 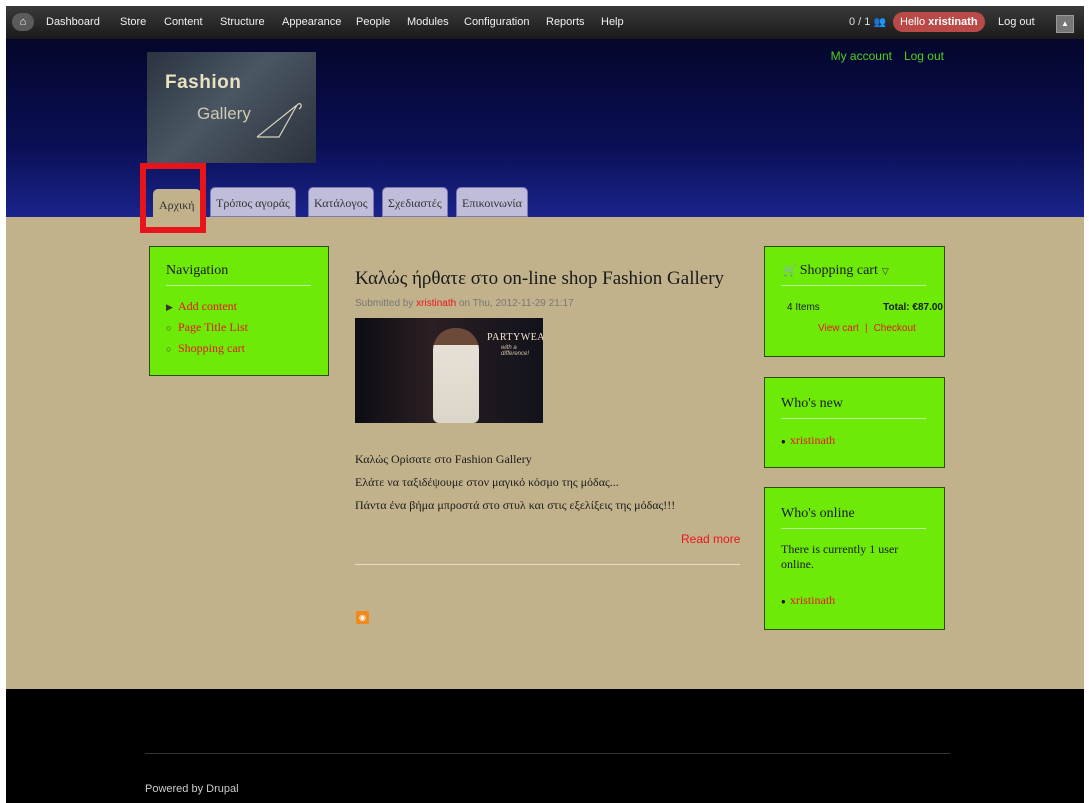 I want to click on tab-how-to-buy: Τρόπος αγοράς, so click(x=253, y=202).